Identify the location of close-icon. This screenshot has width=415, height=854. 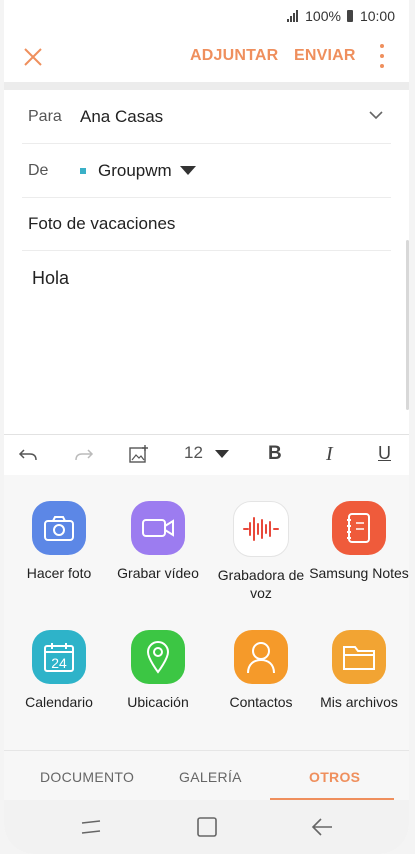
(33, 57).